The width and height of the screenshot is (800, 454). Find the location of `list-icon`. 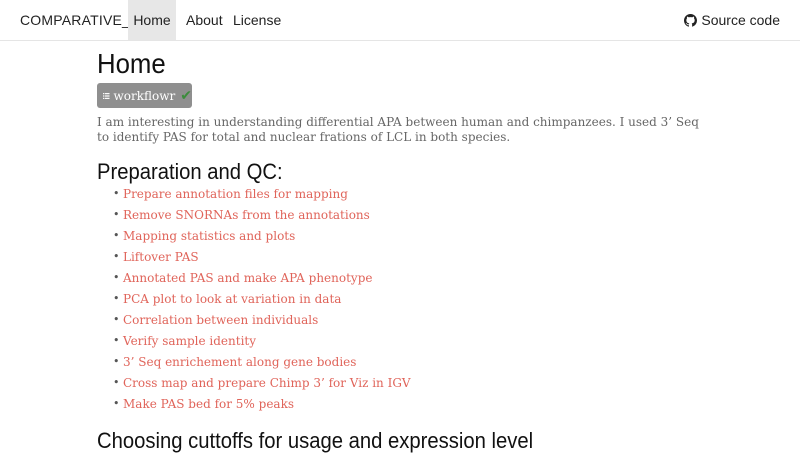

list-icon is located at coordinates (106, 95).